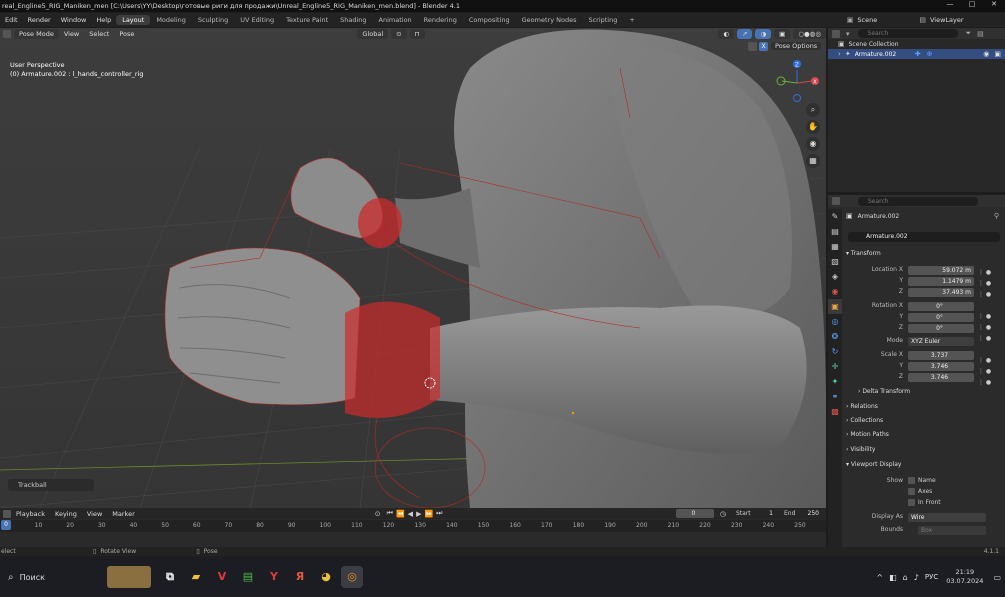 The height and width of the screenshot is (597, 1005). What do you see at coordinates (836, 201) in the screenshot?
I see `properties-editor-icon` at bounding box center [836, 201].